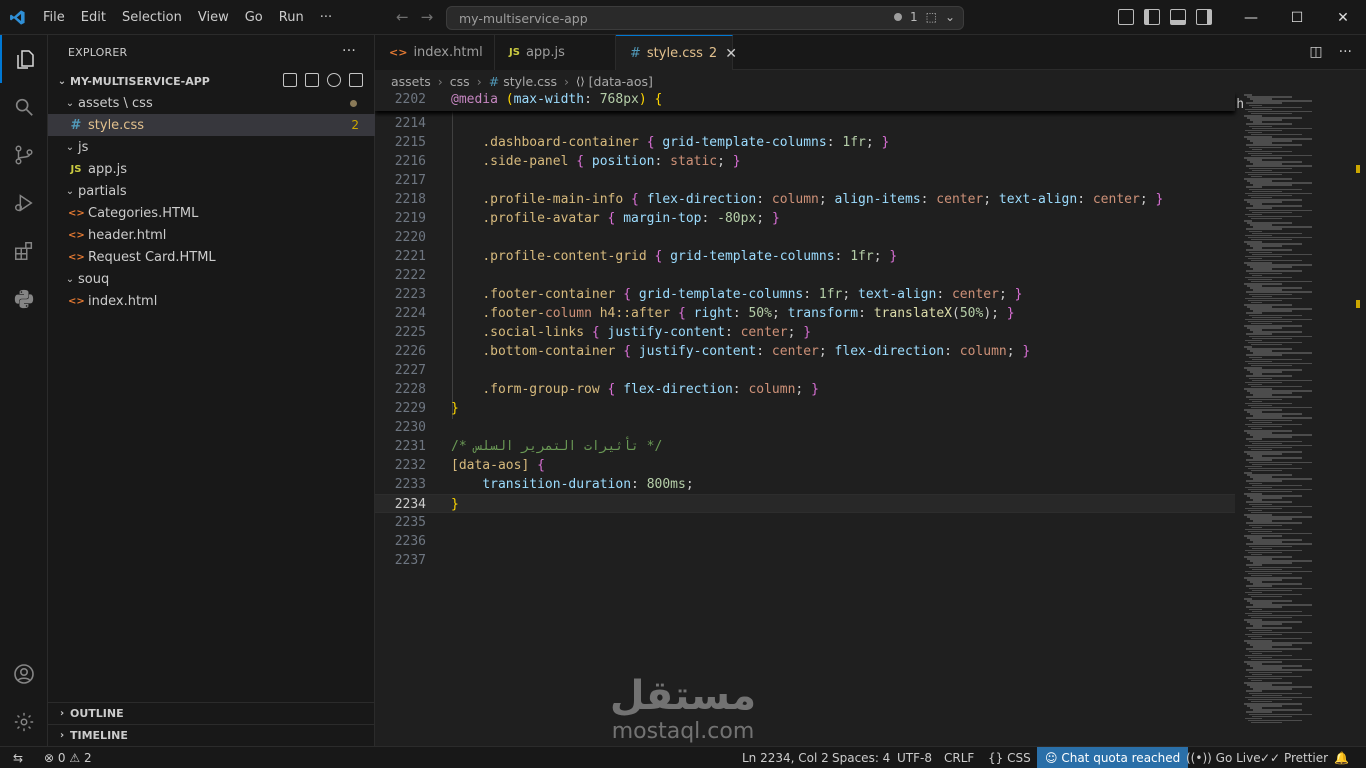  I want to click on line-number: 2225, so click(410, 332).